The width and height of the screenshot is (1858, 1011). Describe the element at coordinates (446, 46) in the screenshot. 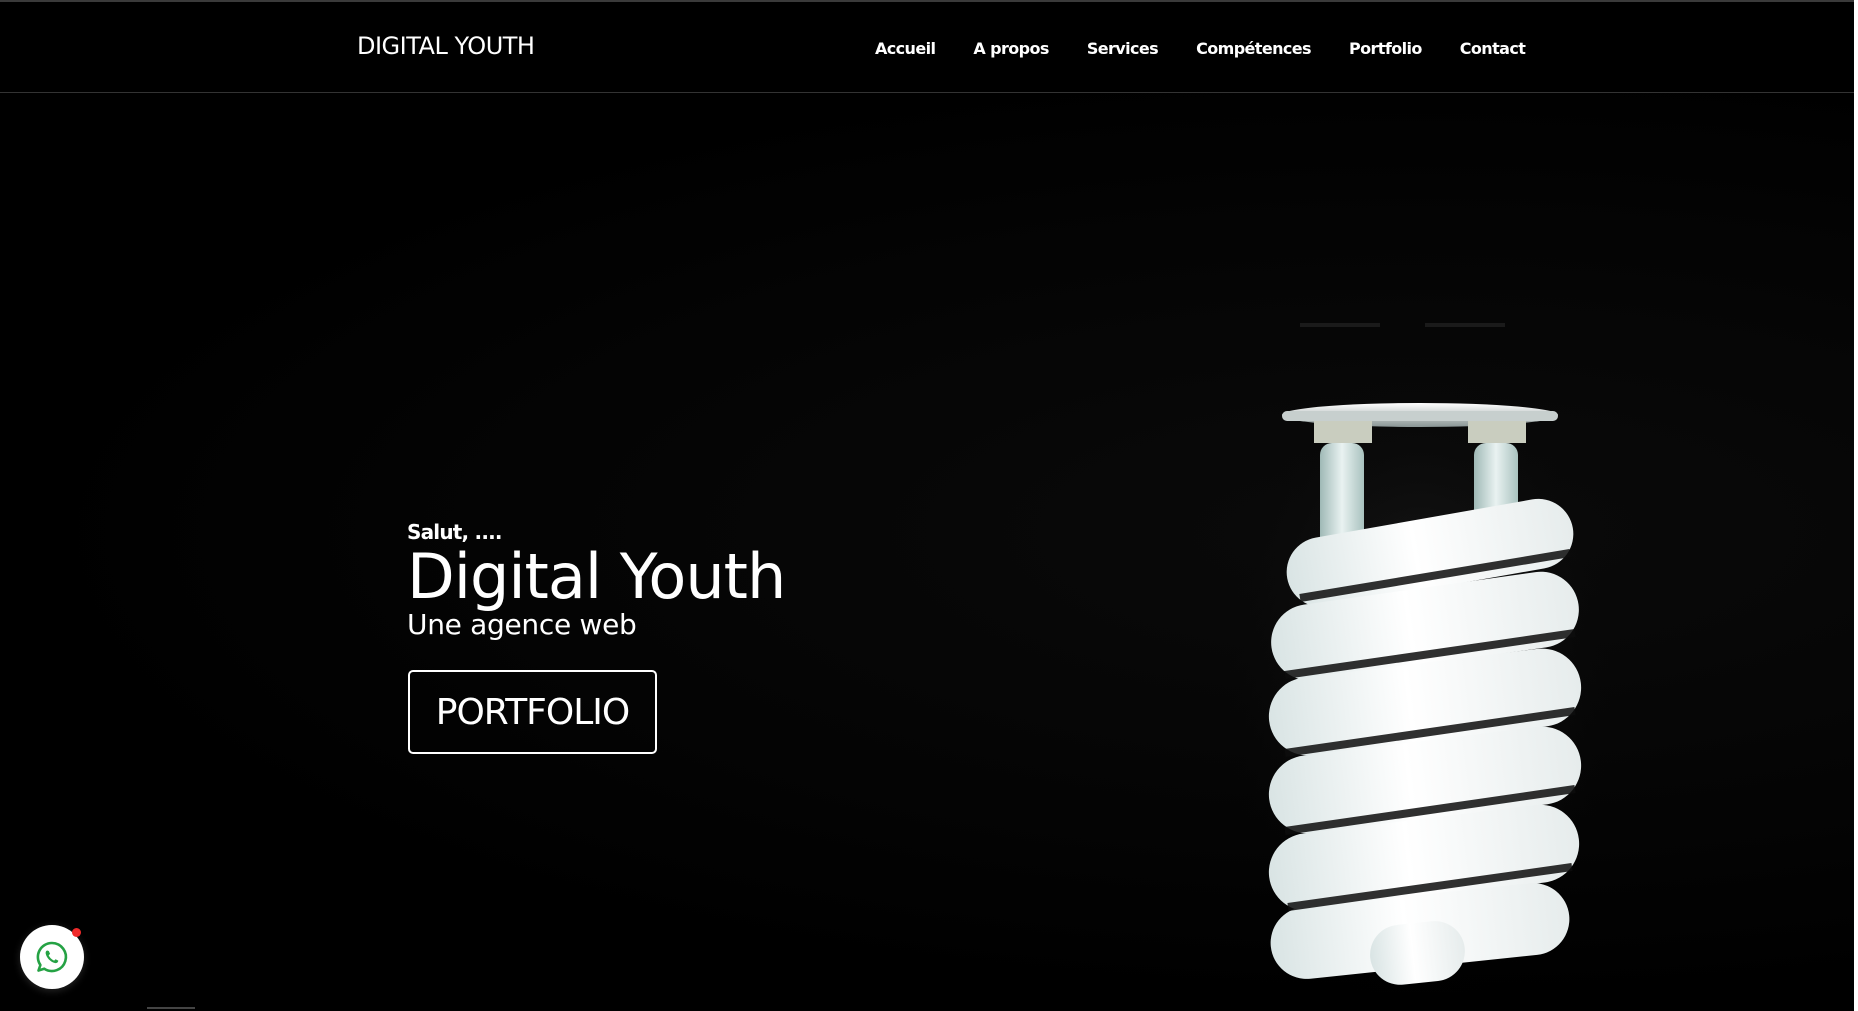

I see `brand-logo: DIGITAL YOUTH` at that location.